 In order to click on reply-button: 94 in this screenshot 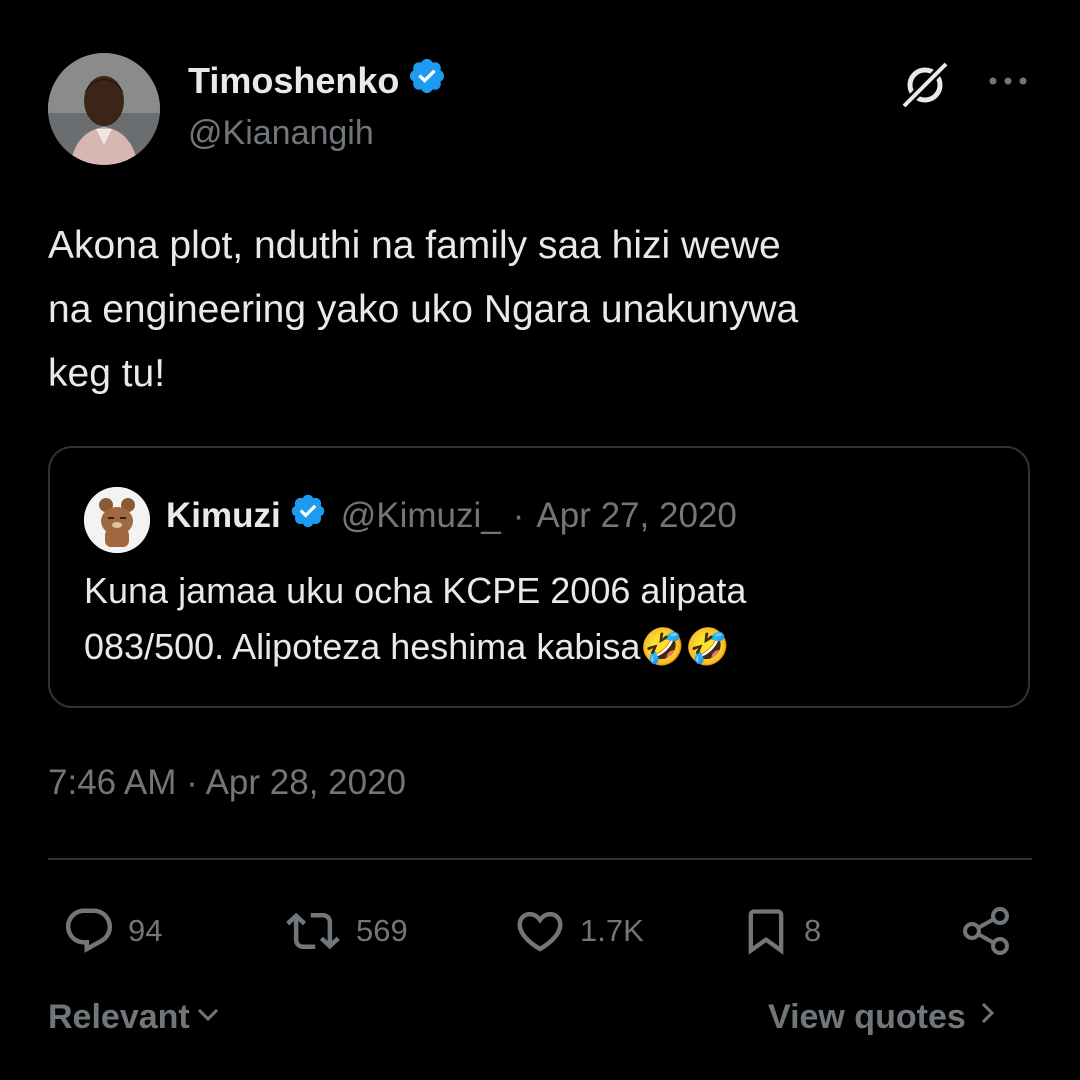, I will do `click(112, 931)`.